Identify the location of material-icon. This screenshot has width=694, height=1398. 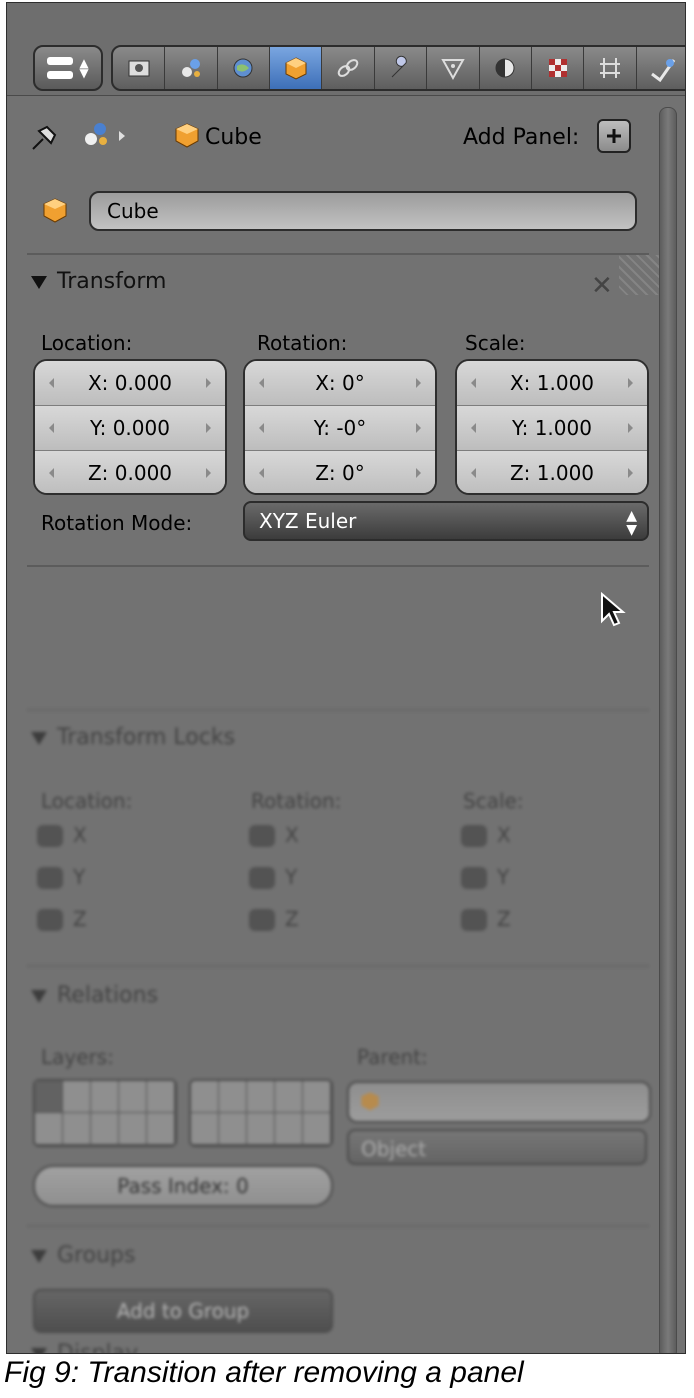
(505, 68).